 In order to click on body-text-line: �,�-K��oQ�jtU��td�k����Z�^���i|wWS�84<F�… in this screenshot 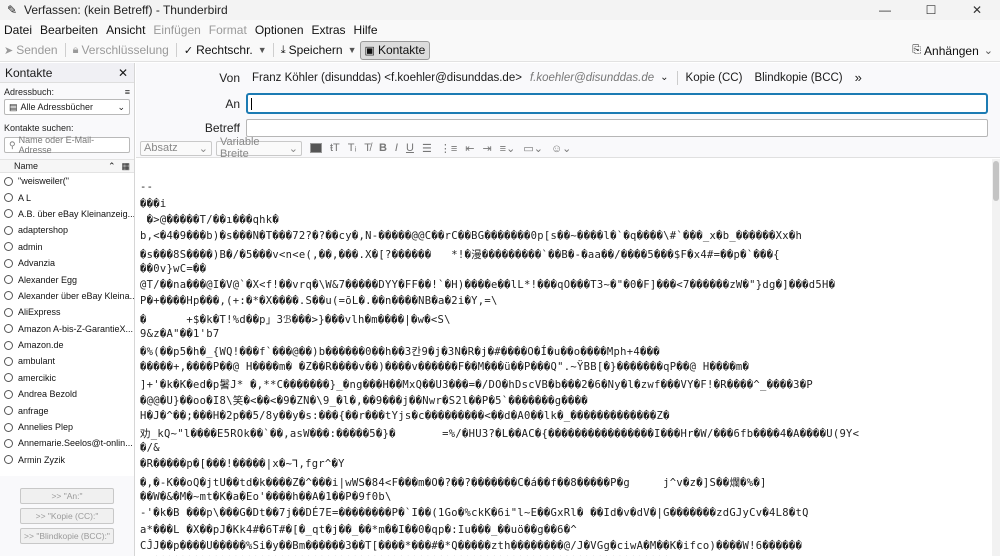, I will do `click(453, 482)`.